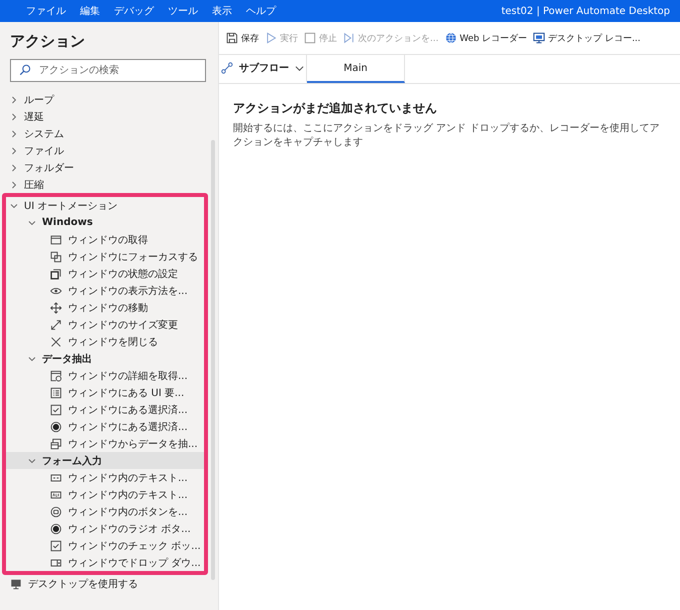  Describe the element at coordinates (104, 583) in the screenshot. I see `action-item: デスクトップを使用する` at that location.